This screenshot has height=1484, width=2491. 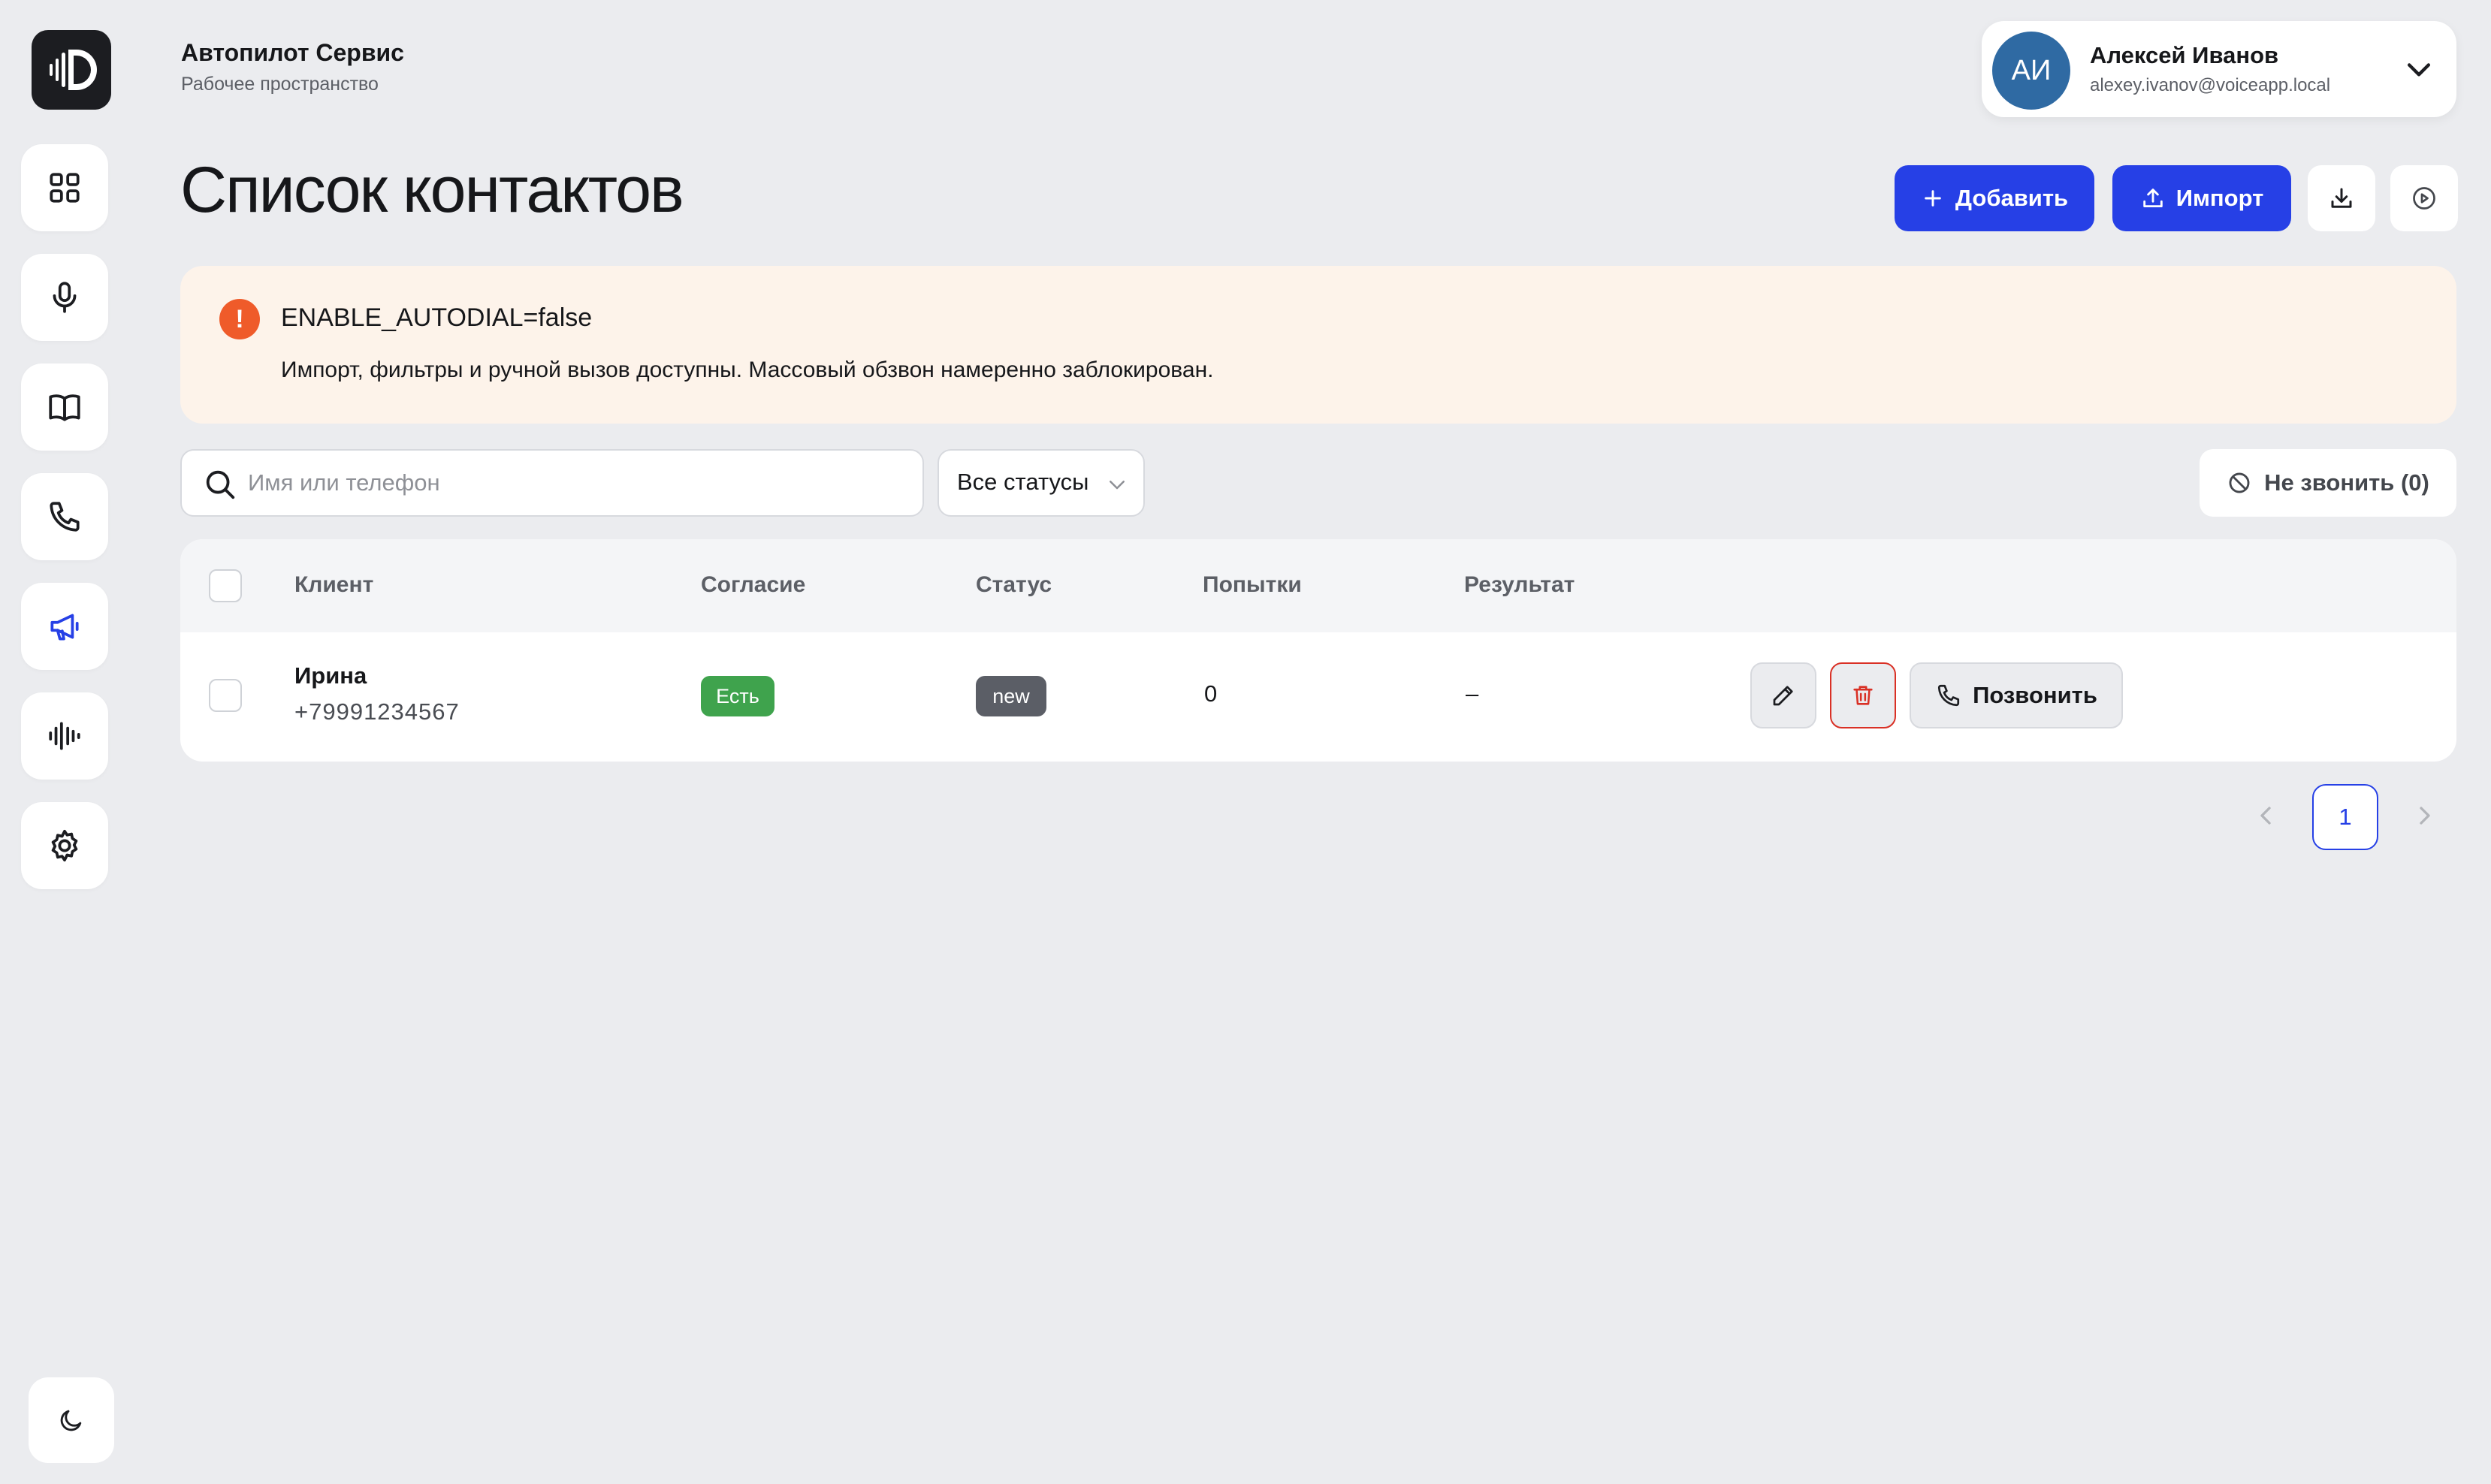 I want to click on table-header: Клиент Согласие Статус Попытки Результат, so click(x=1318, y=585).